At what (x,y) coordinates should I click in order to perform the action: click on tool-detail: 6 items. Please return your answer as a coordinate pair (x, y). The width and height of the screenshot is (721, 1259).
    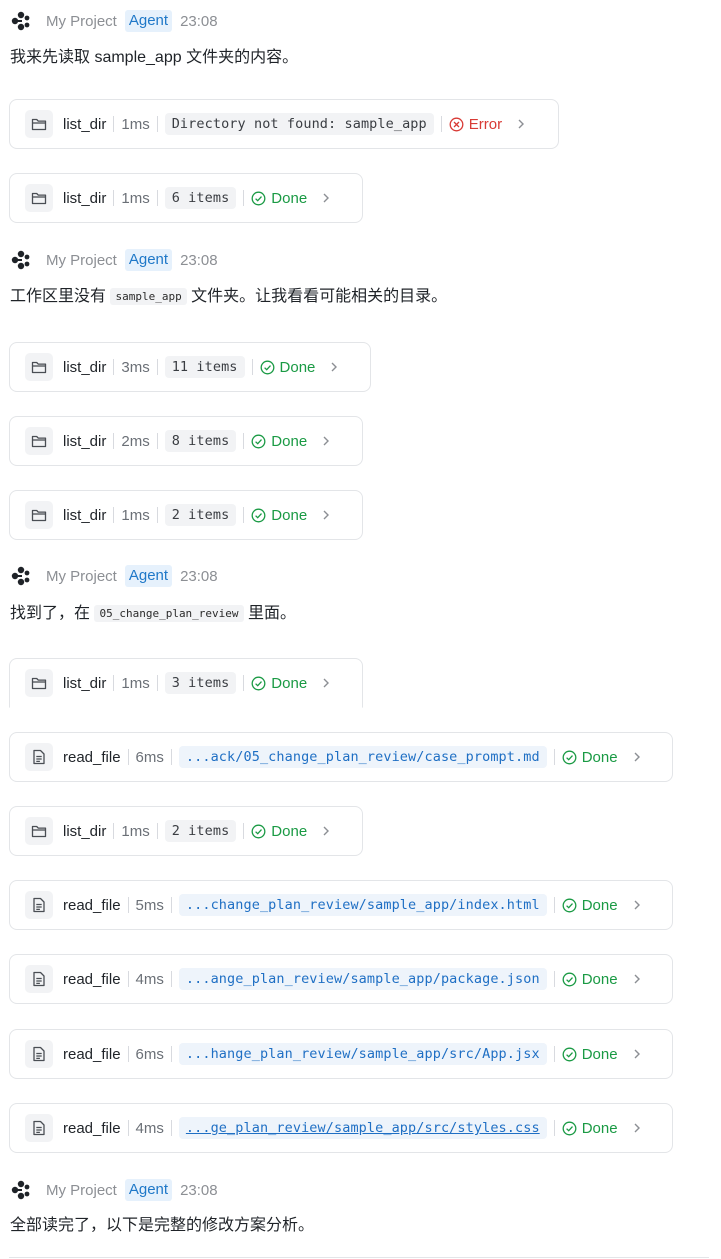
    Looking at the image, I should click on (200, 198).